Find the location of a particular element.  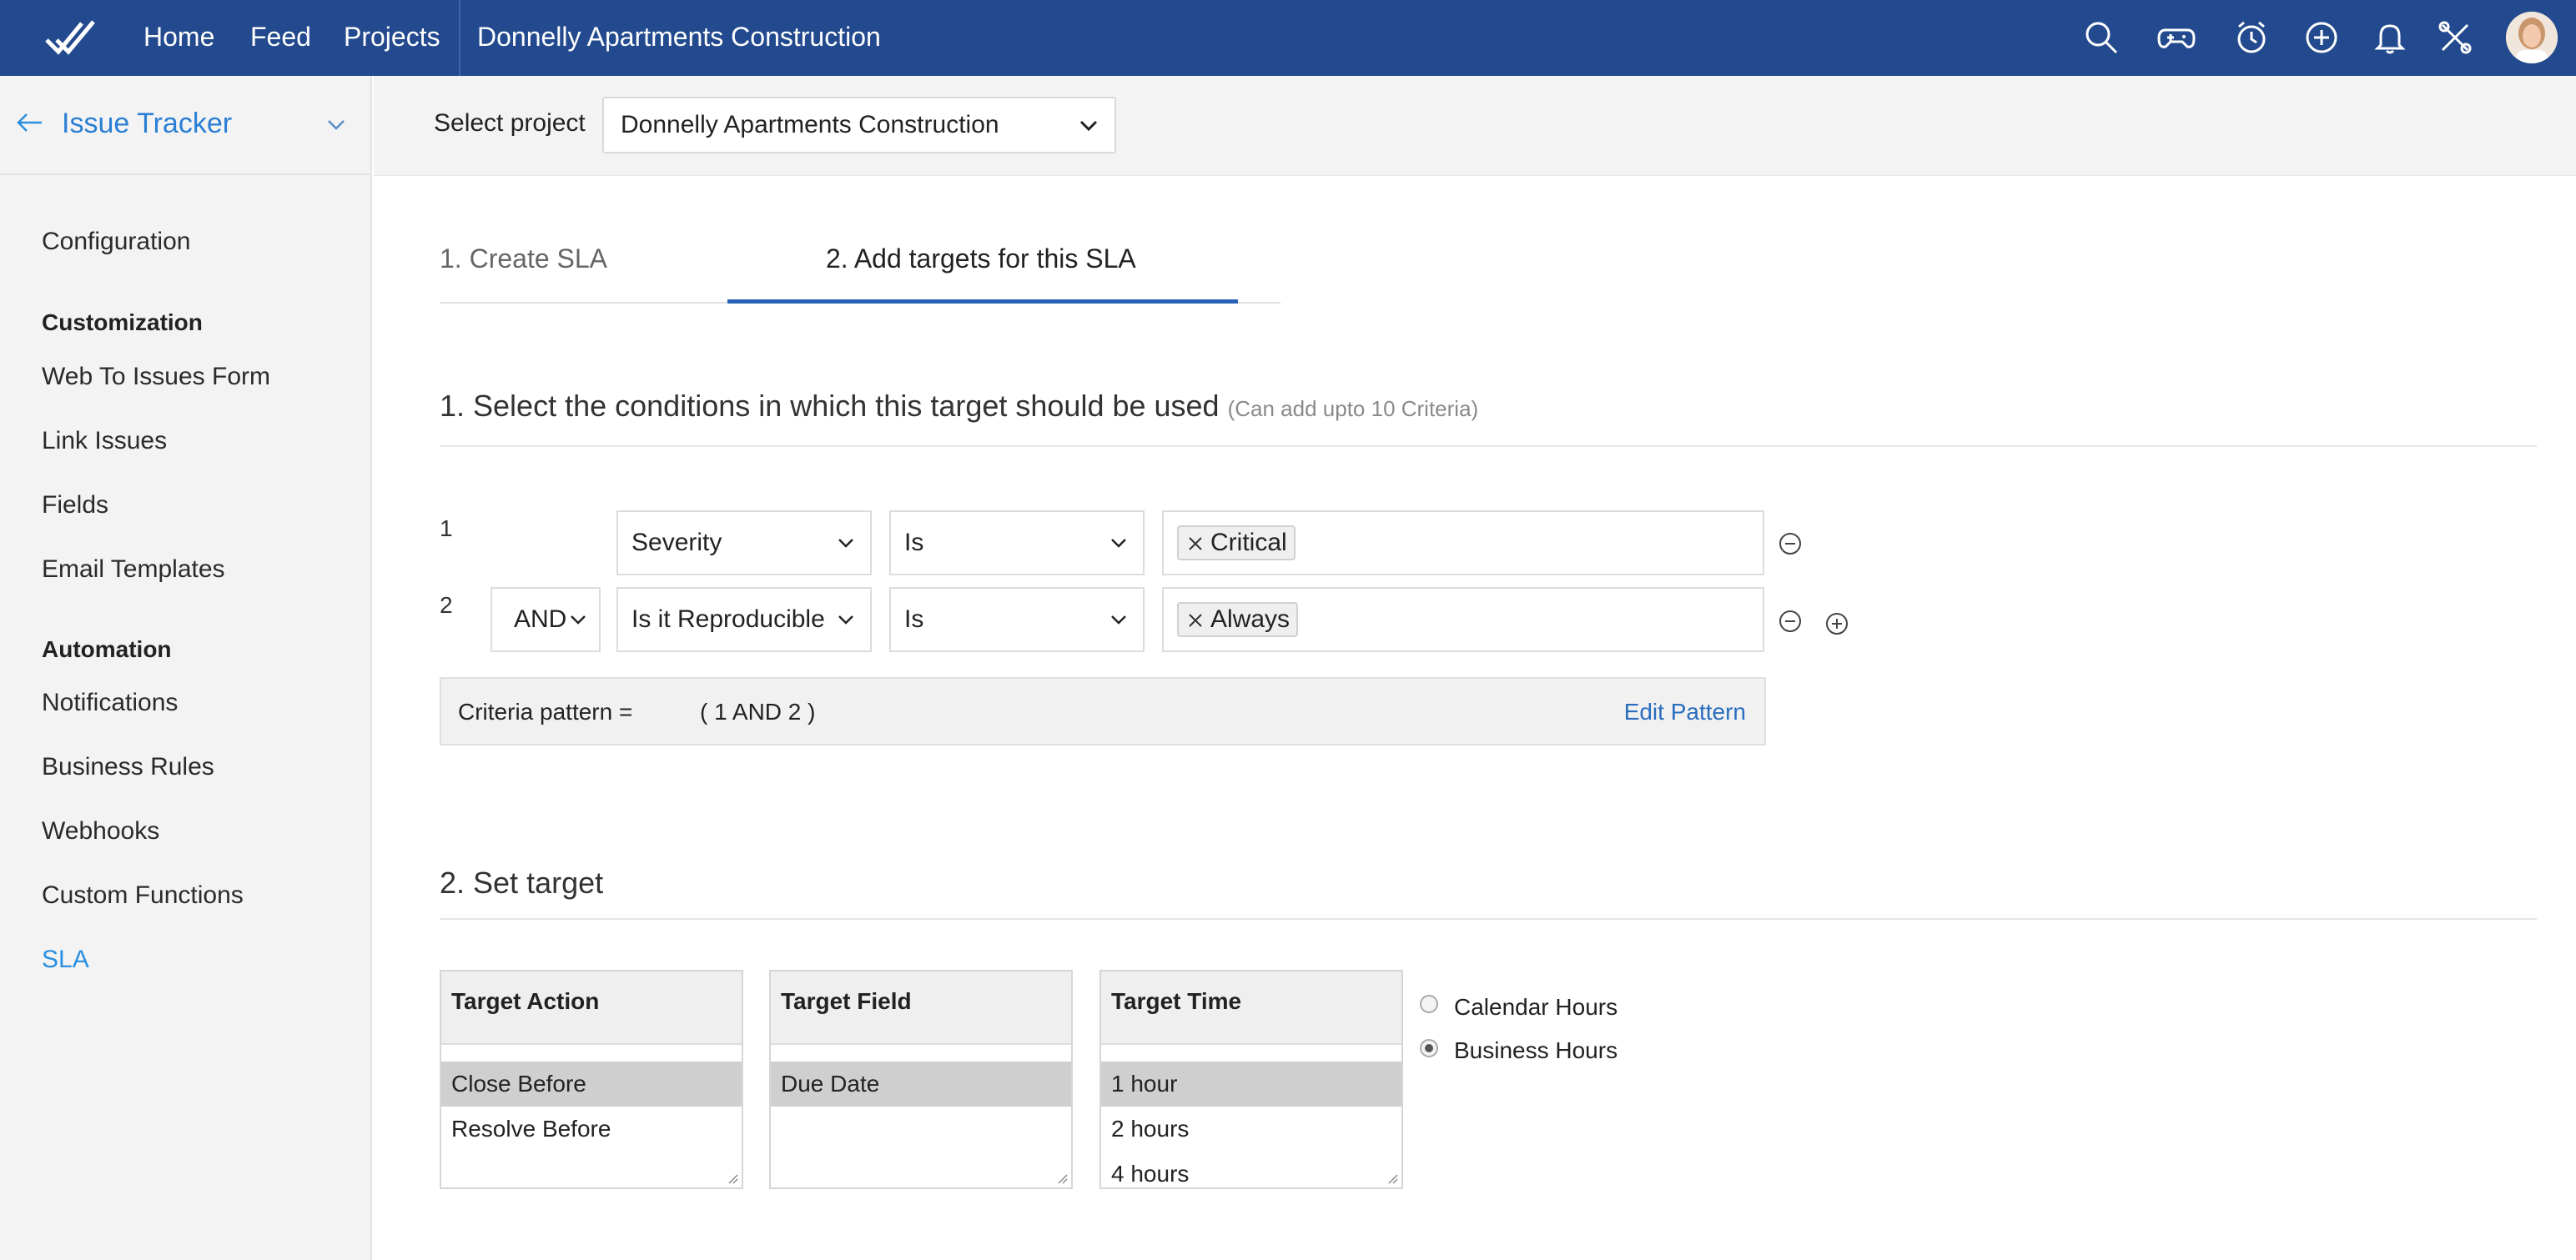

active-step-indicator is located at coordinates (982, 301).